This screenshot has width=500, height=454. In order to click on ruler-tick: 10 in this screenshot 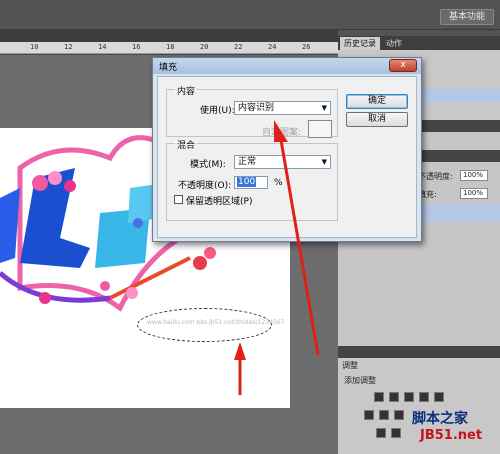, I will do `click(34, 47)`.